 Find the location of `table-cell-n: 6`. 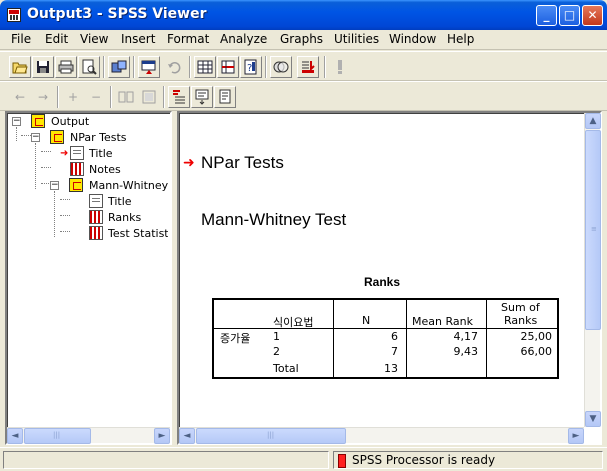

table-cell-n: 6 is located at coordinates (394, 336).